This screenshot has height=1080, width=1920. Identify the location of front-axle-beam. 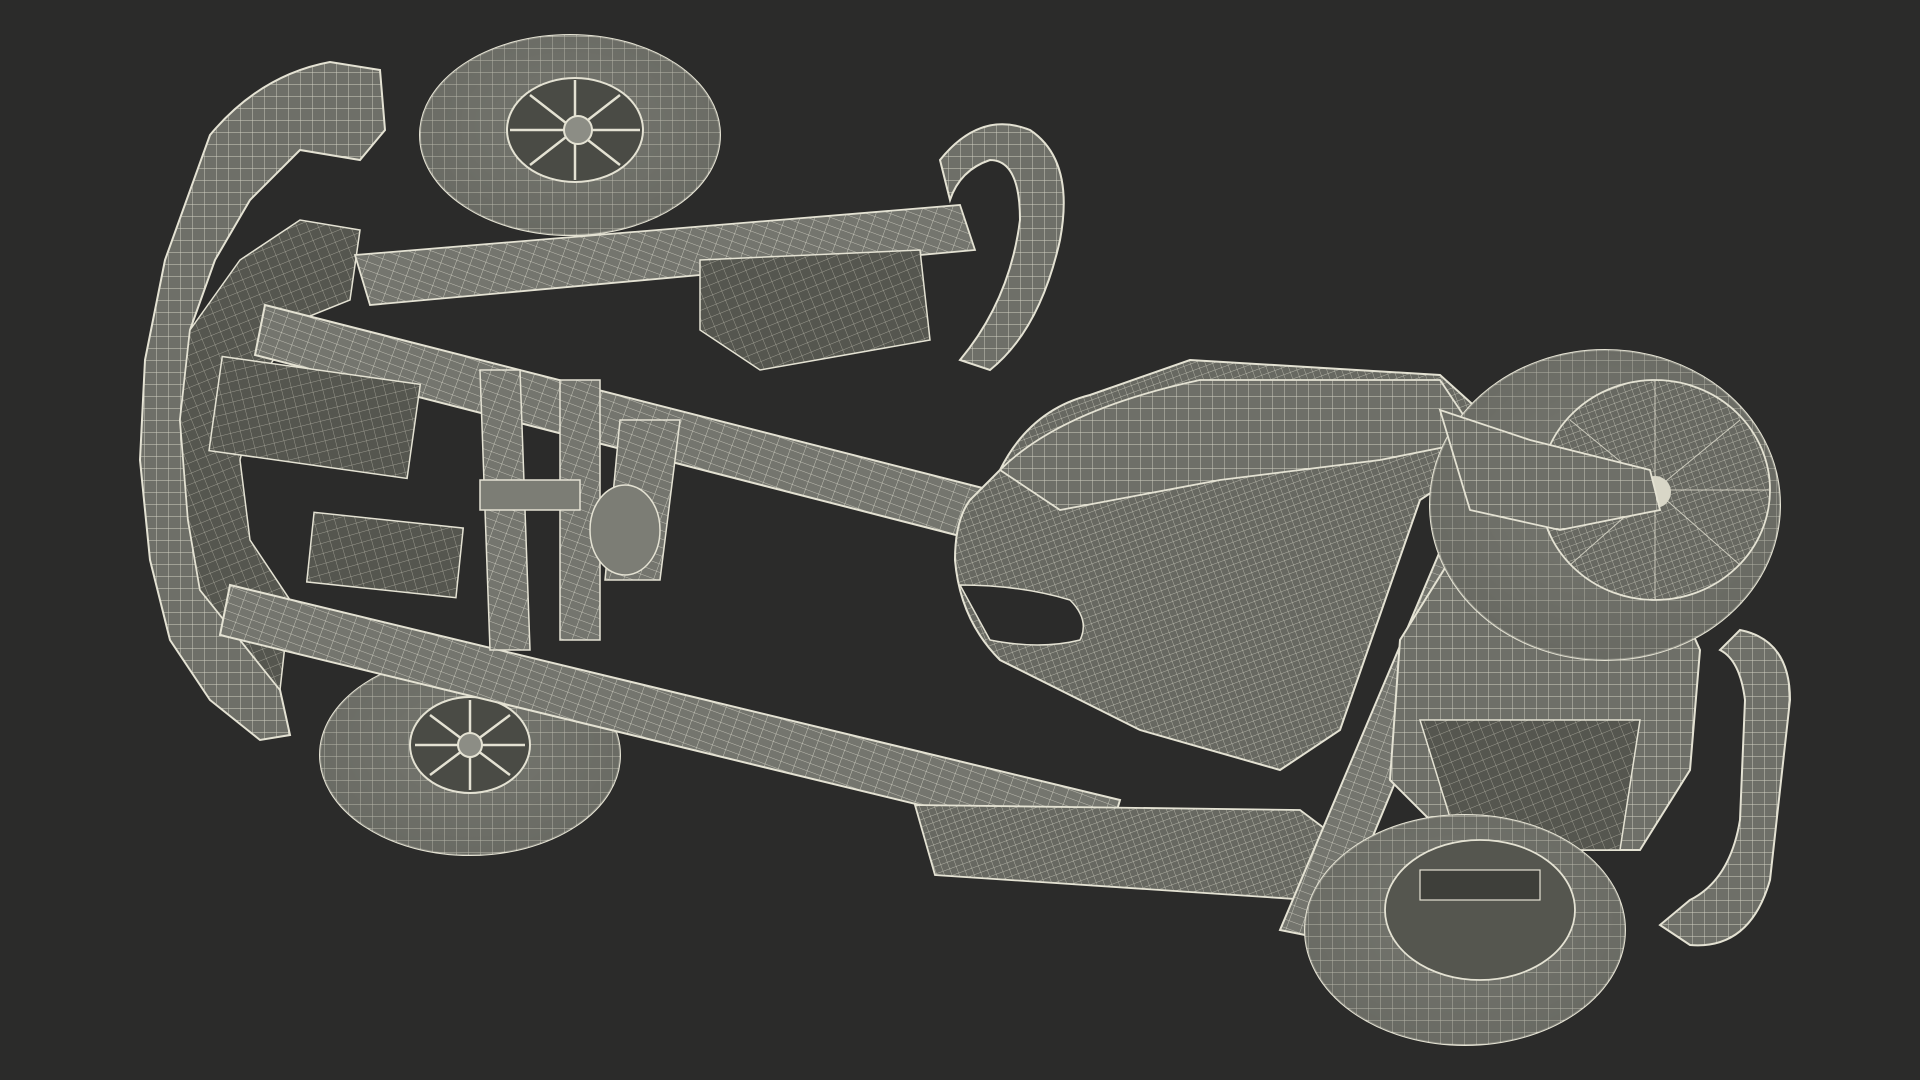
(665, 287).